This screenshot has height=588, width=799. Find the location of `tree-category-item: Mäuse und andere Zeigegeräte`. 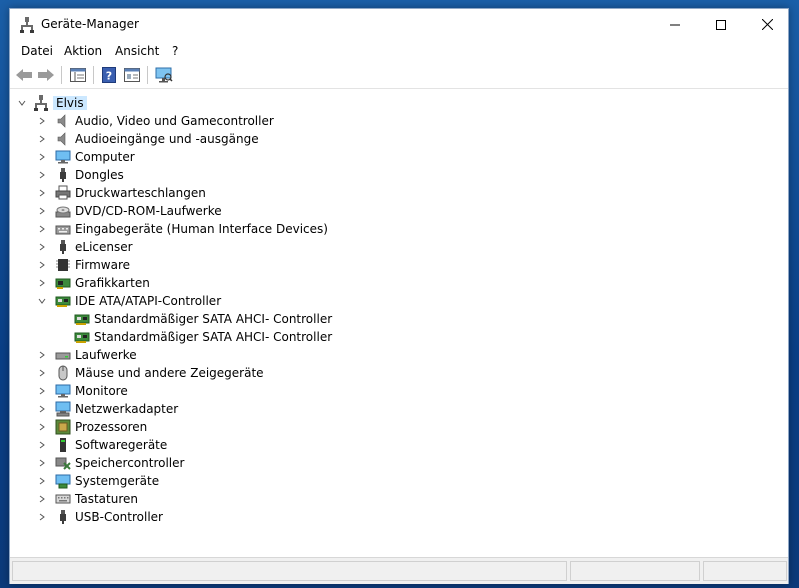

tree-category-item: Mäuse und andere Zeigegeräte is located at coordinates (400, 373).